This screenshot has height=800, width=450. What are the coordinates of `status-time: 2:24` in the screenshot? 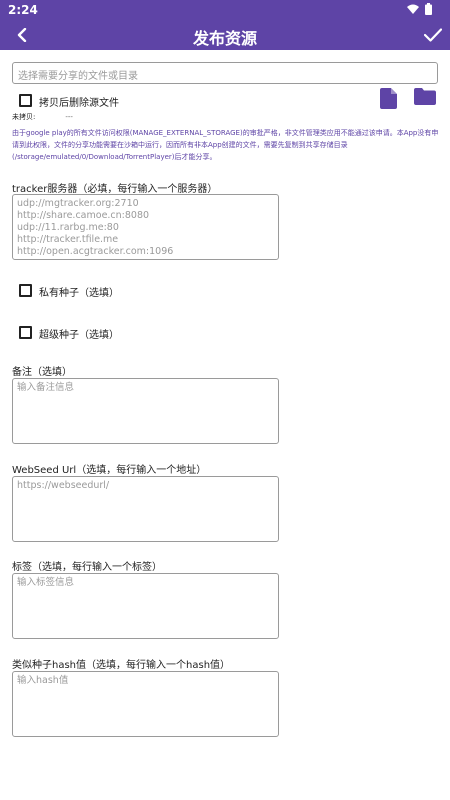 It's located at (23, 10).